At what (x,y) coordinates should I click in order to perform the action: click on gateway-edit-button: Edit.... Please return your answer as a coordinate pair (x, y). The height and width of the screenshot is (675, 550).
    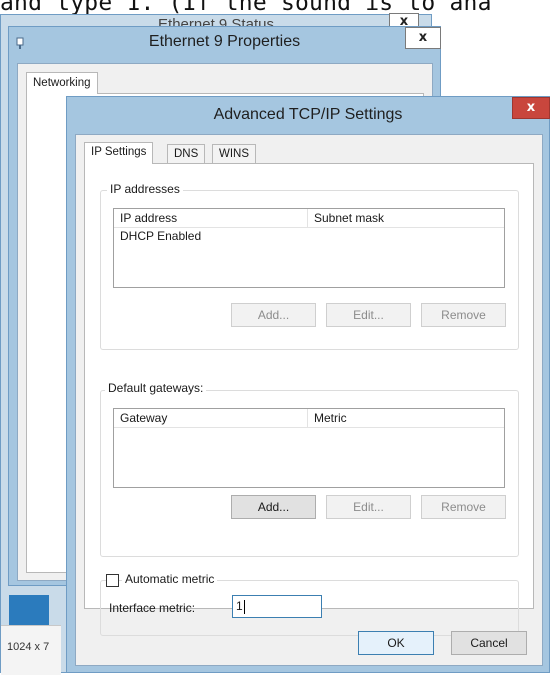
    Looking at the image, I should click on (368, 507).